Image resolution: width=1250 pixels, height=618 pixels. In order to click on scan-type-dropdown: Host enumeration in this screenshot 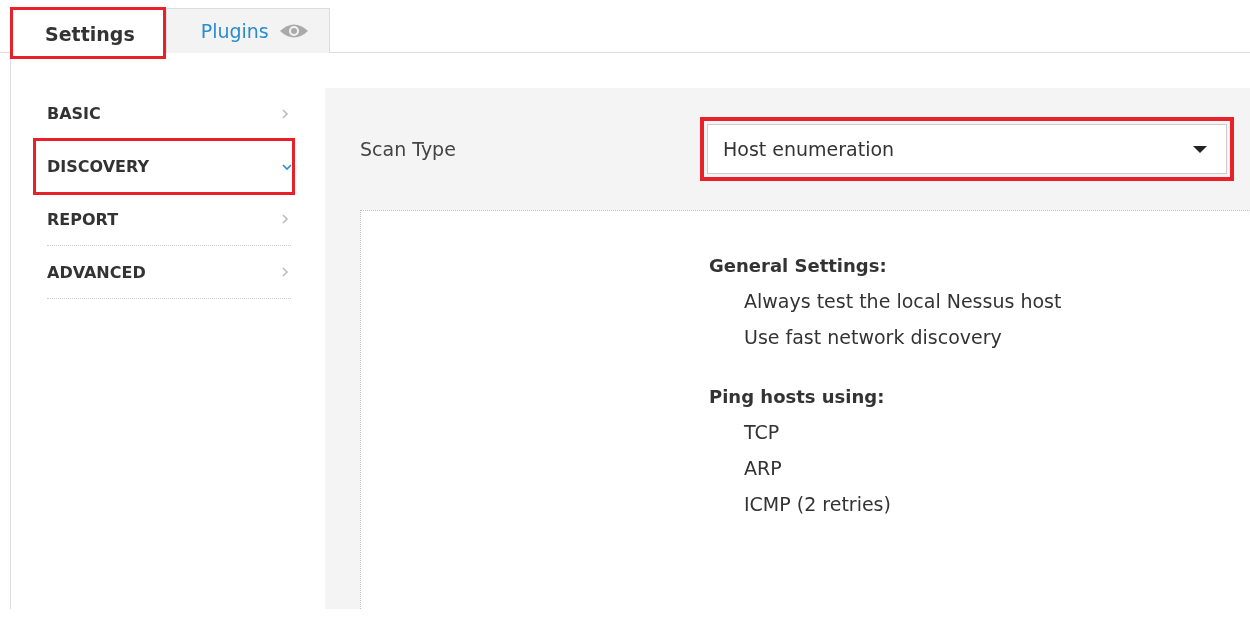, I will do `click(967, 149)`.